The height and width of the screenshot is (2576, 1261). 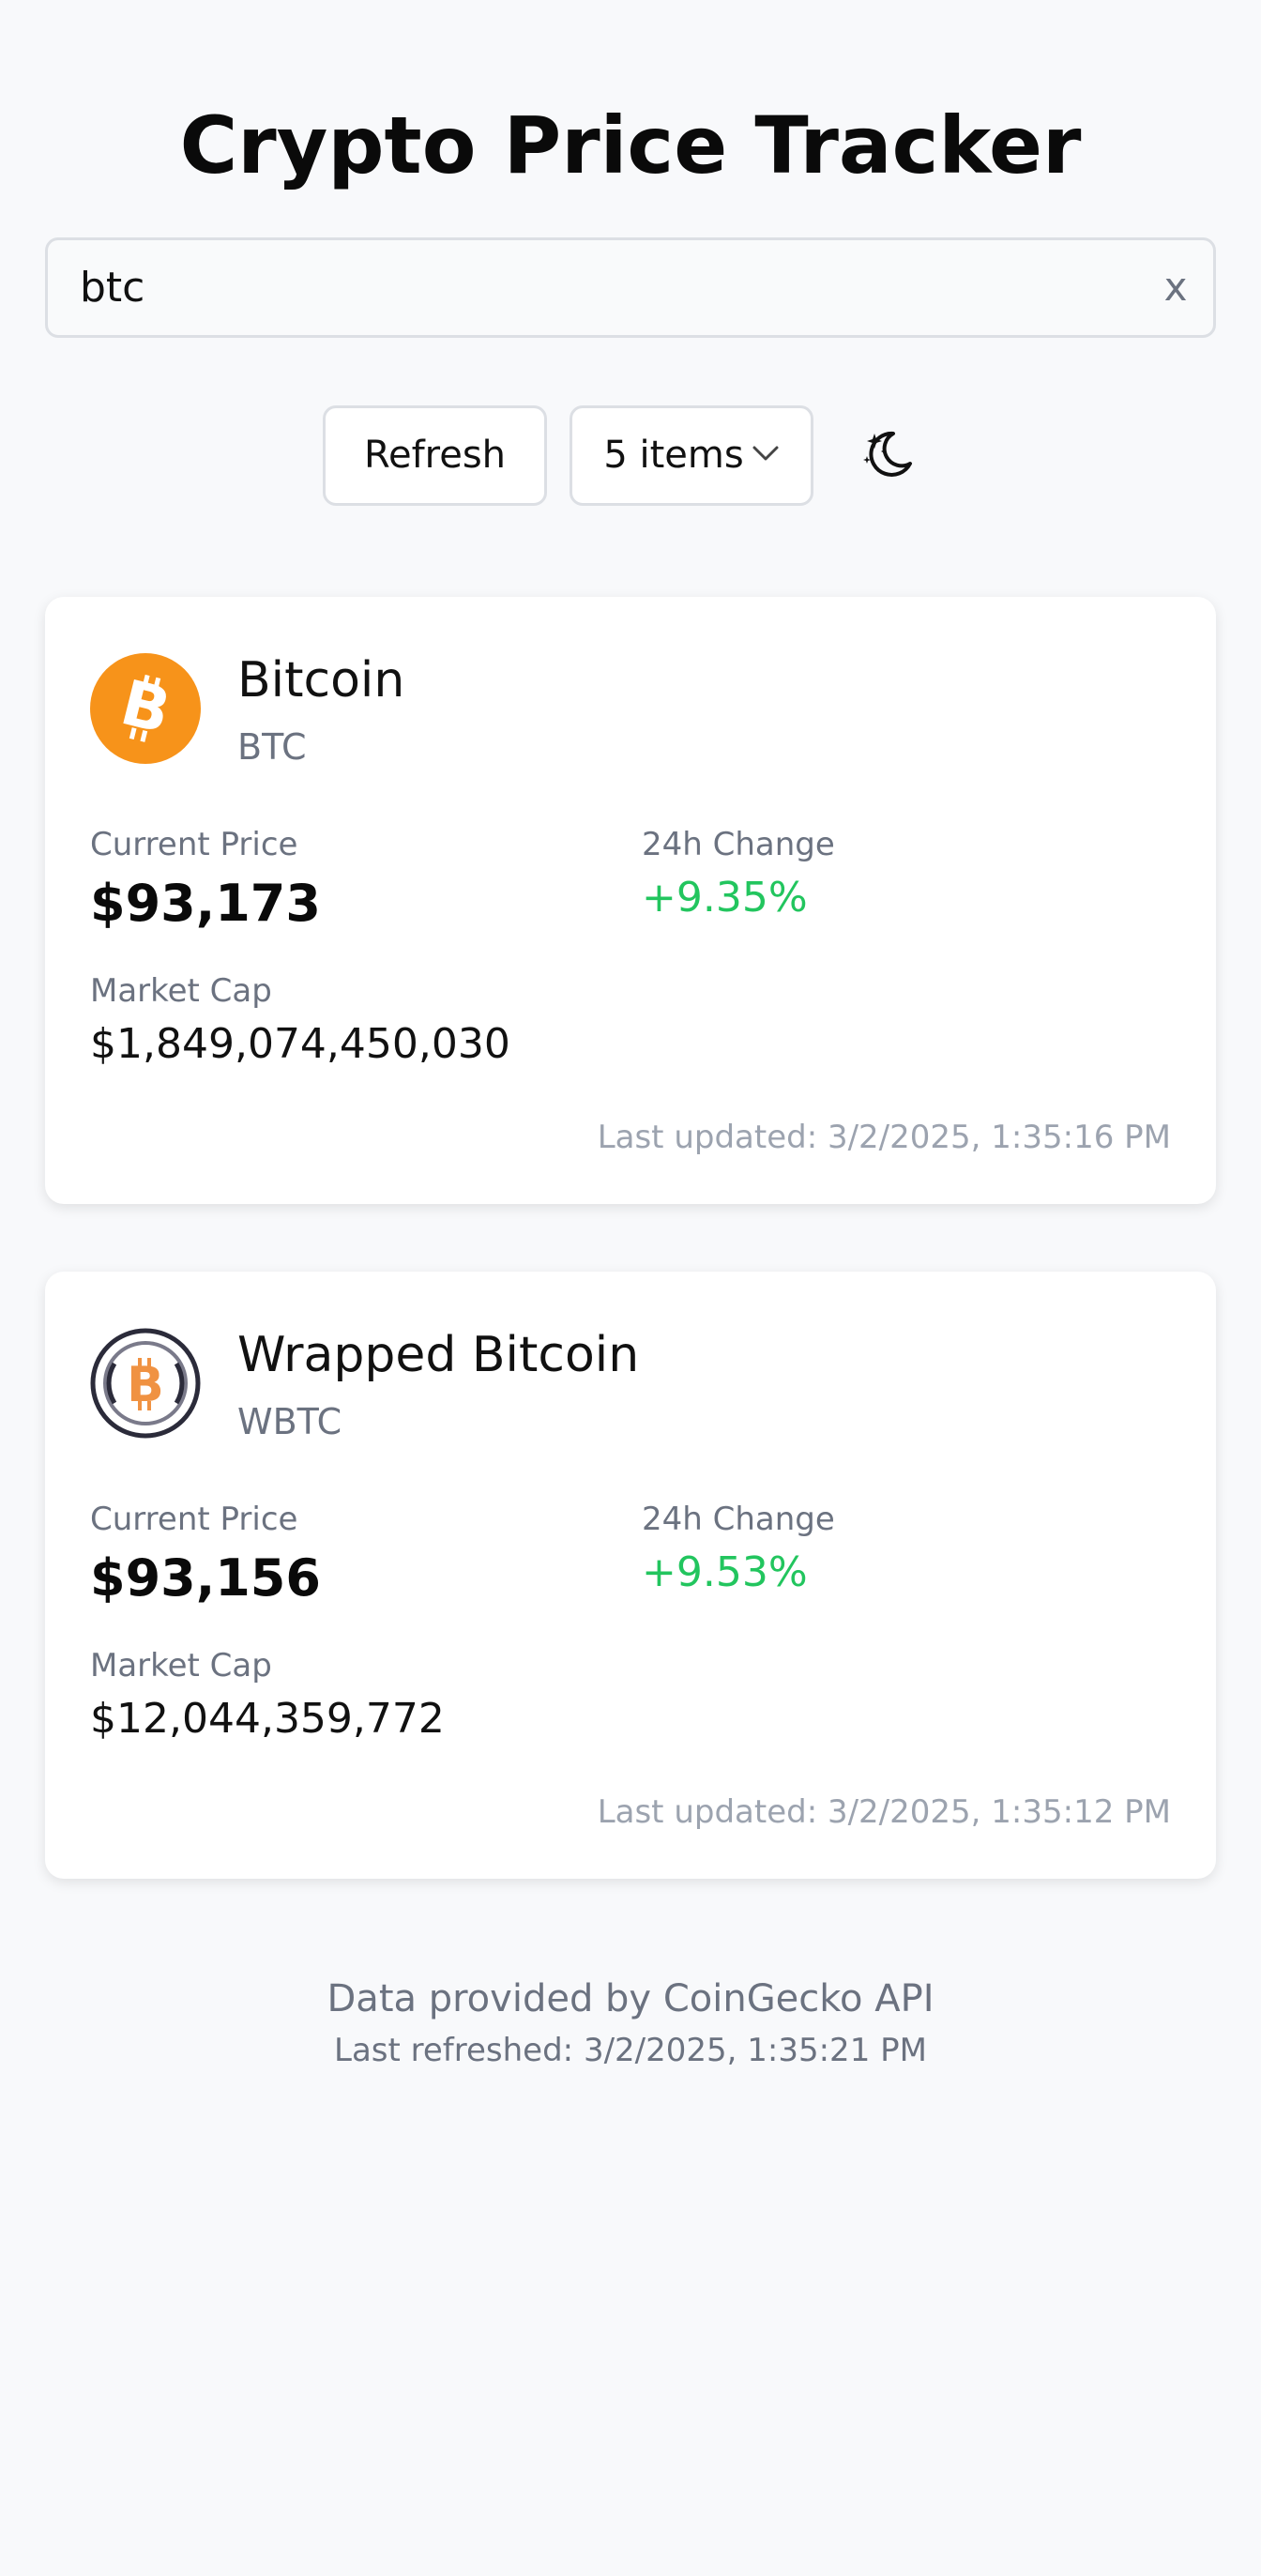 What do you see at coordinates (673, 455) in the screenshot?
I see `items-count-label: 5 items` at bounding box center [673, 455].